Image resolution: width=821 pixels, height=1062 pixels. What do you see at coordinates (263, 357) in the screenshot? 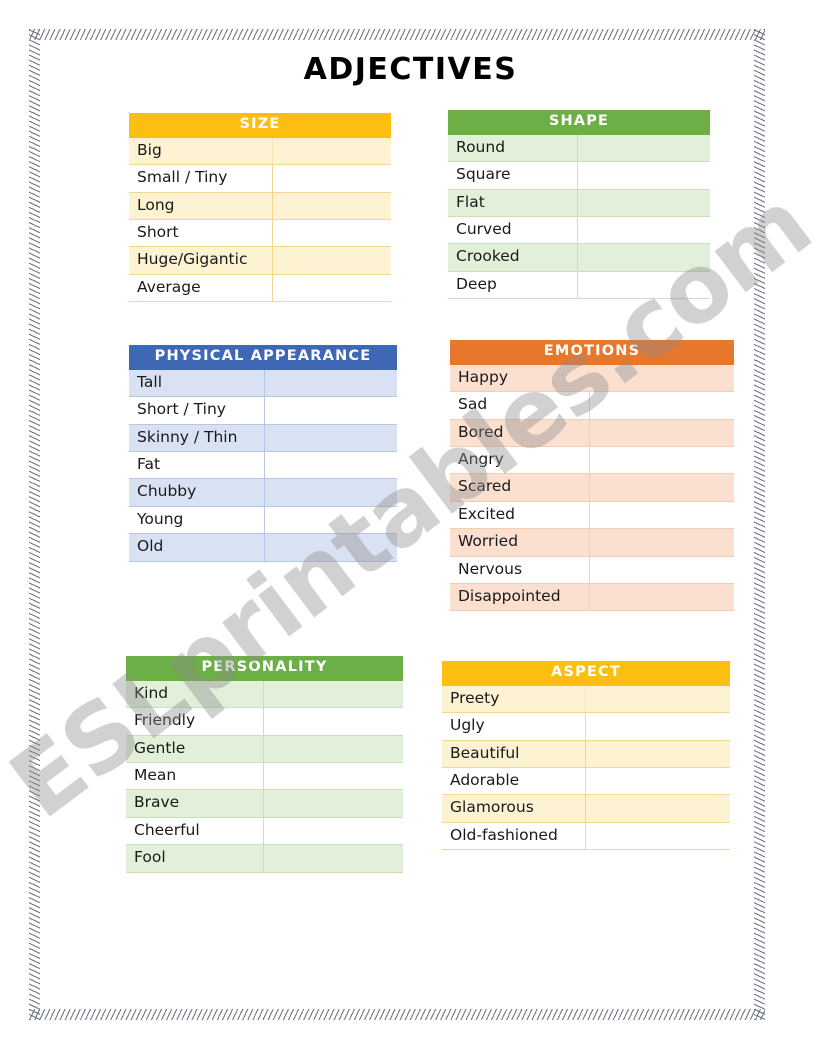
I see `table-physical-appearance-header: PHYSICAL APPEARANCE` at bounding box center [263, 357].